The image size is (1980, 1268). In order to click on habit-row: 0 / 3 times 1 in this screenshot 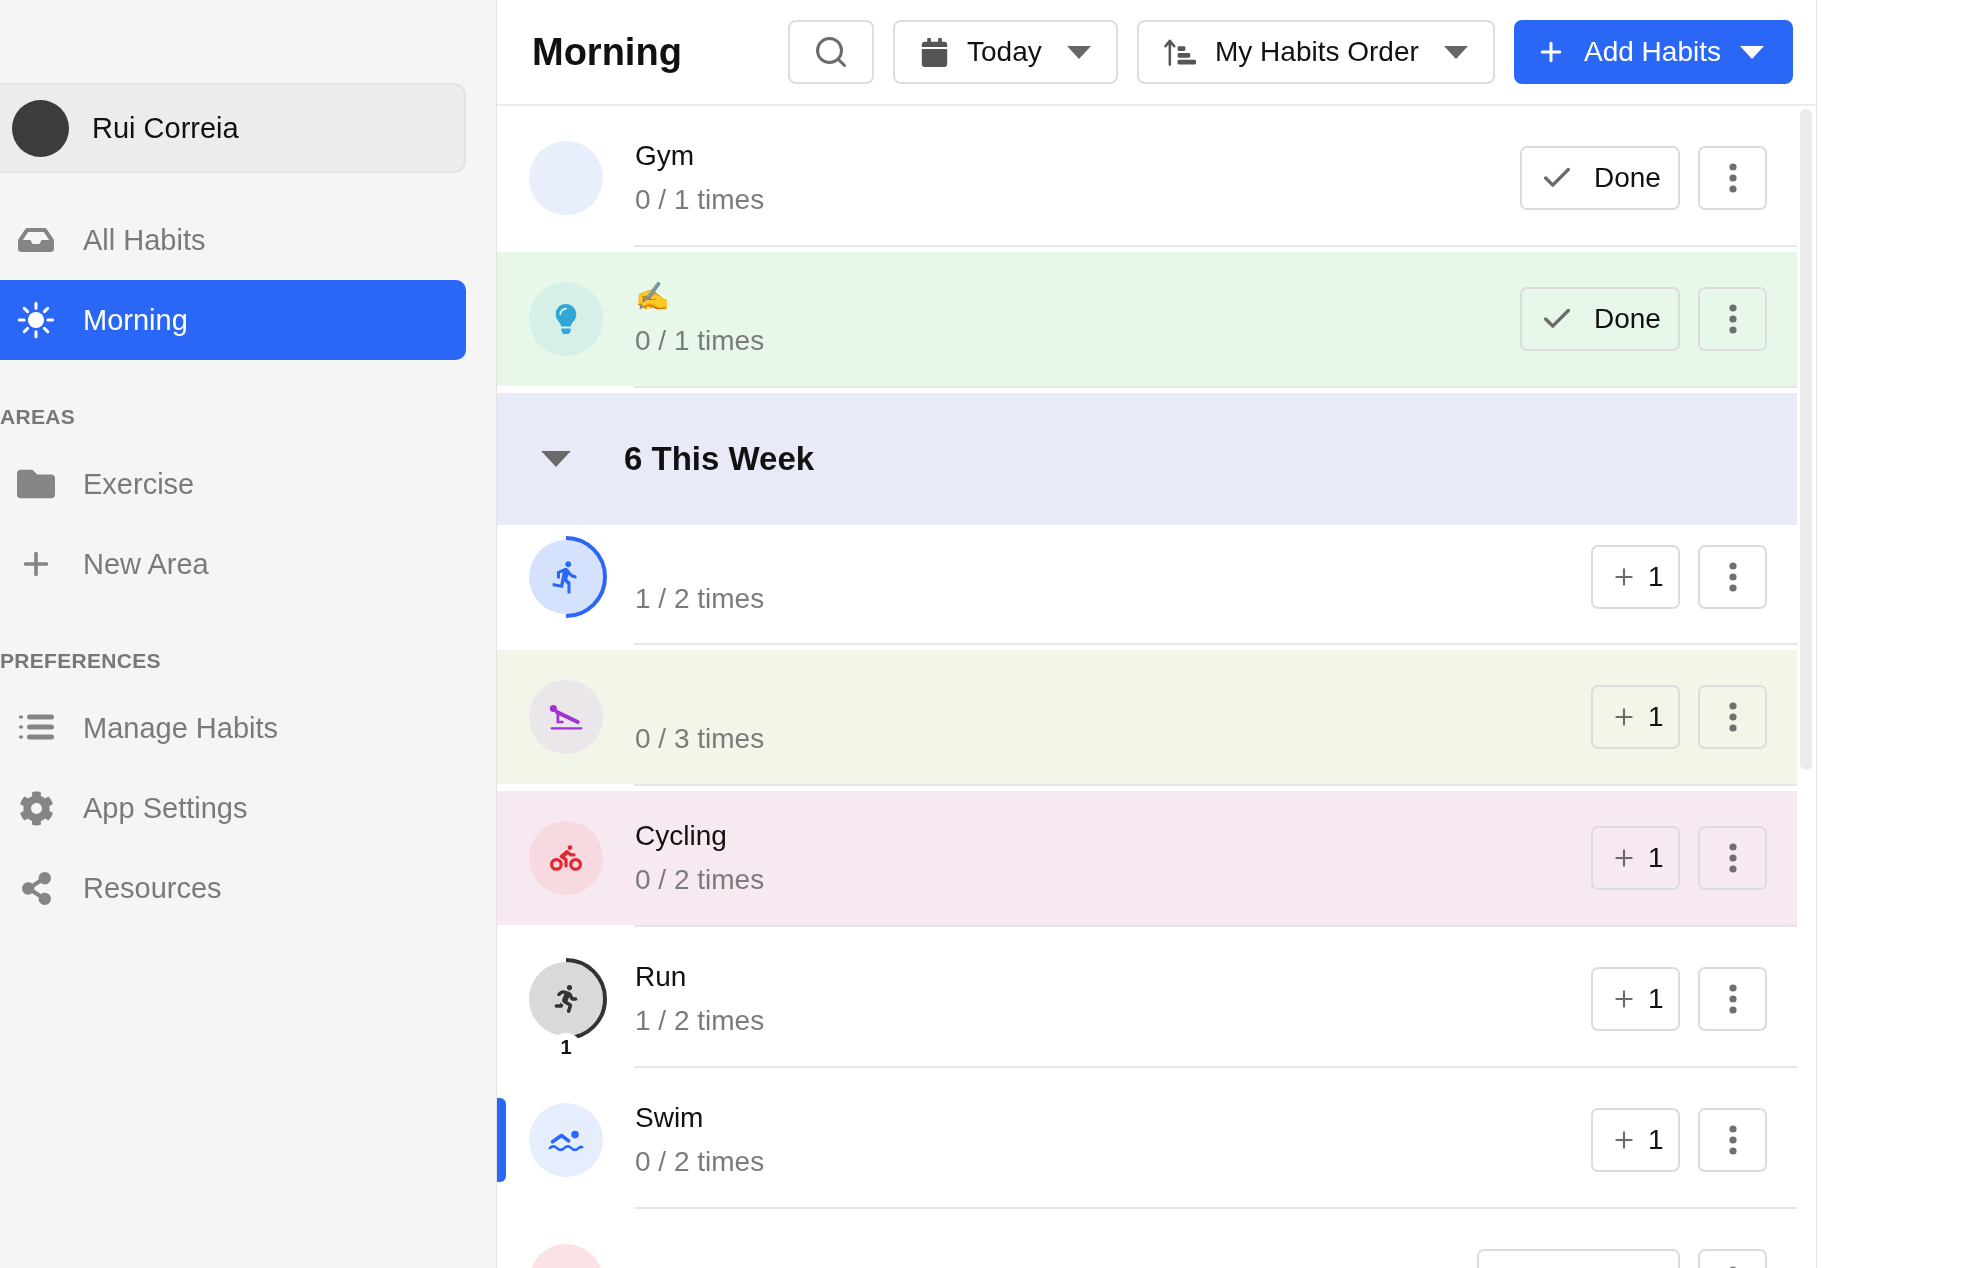, I will do `click(1147, 717)`.